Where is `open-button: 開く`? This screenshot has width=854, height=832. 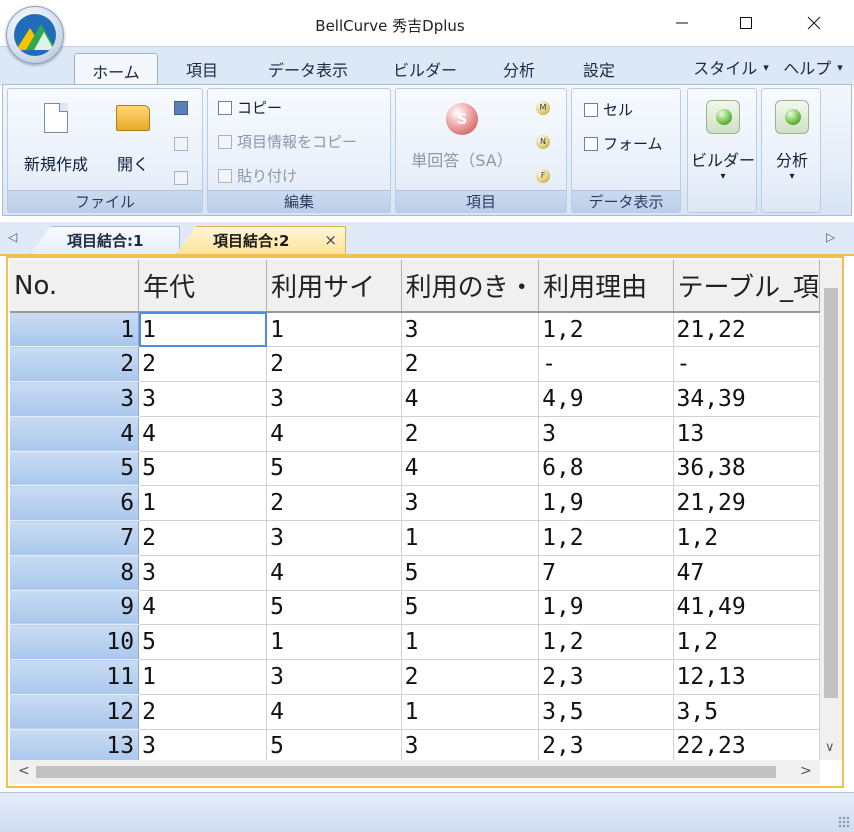
open-button: 開く is located at coordinates (133, 136).